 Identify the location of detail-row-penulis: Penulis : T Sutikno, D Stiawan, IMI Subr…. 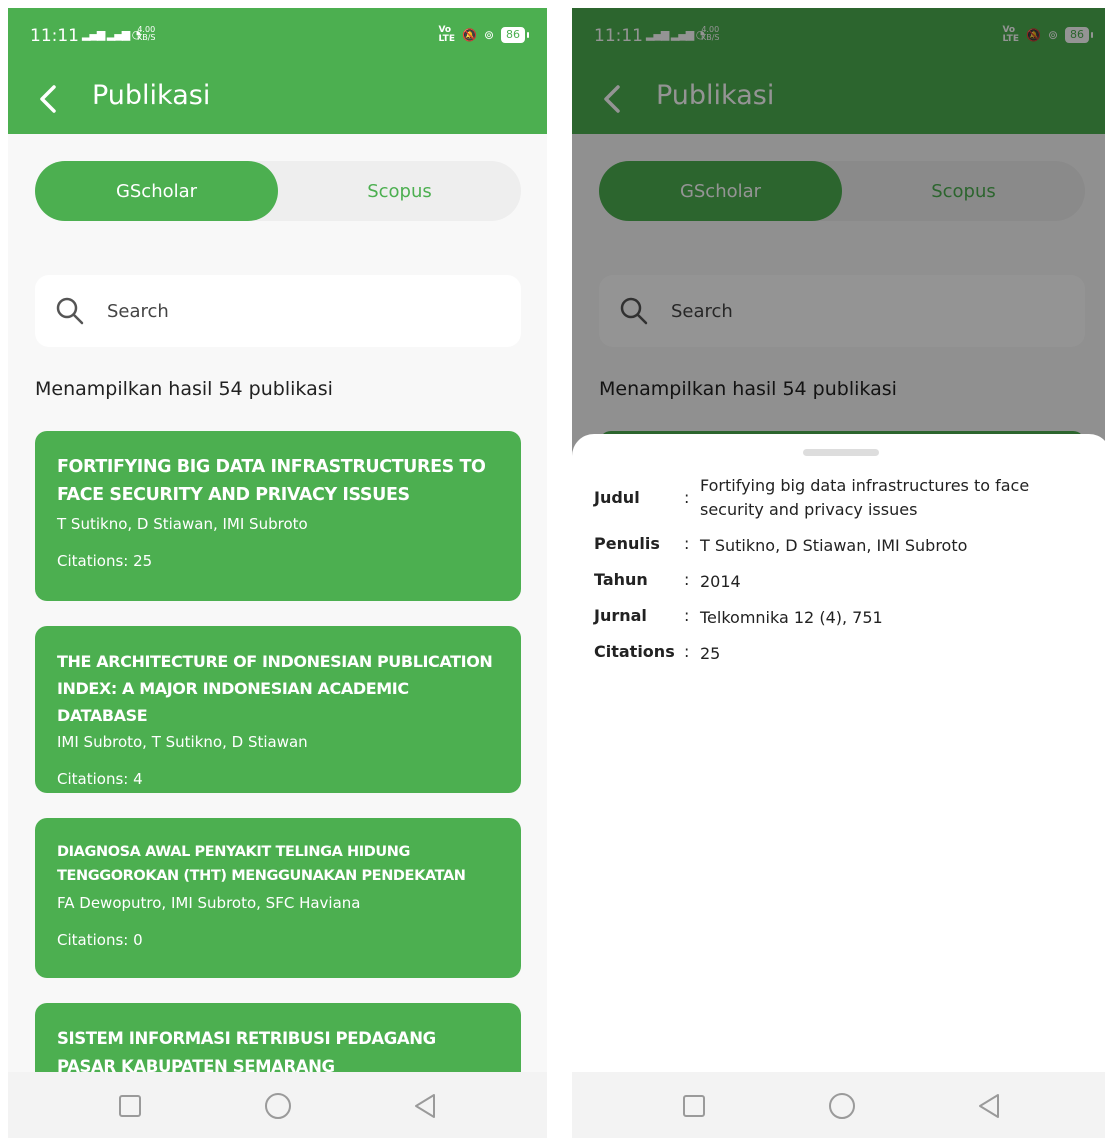
(842, 546).